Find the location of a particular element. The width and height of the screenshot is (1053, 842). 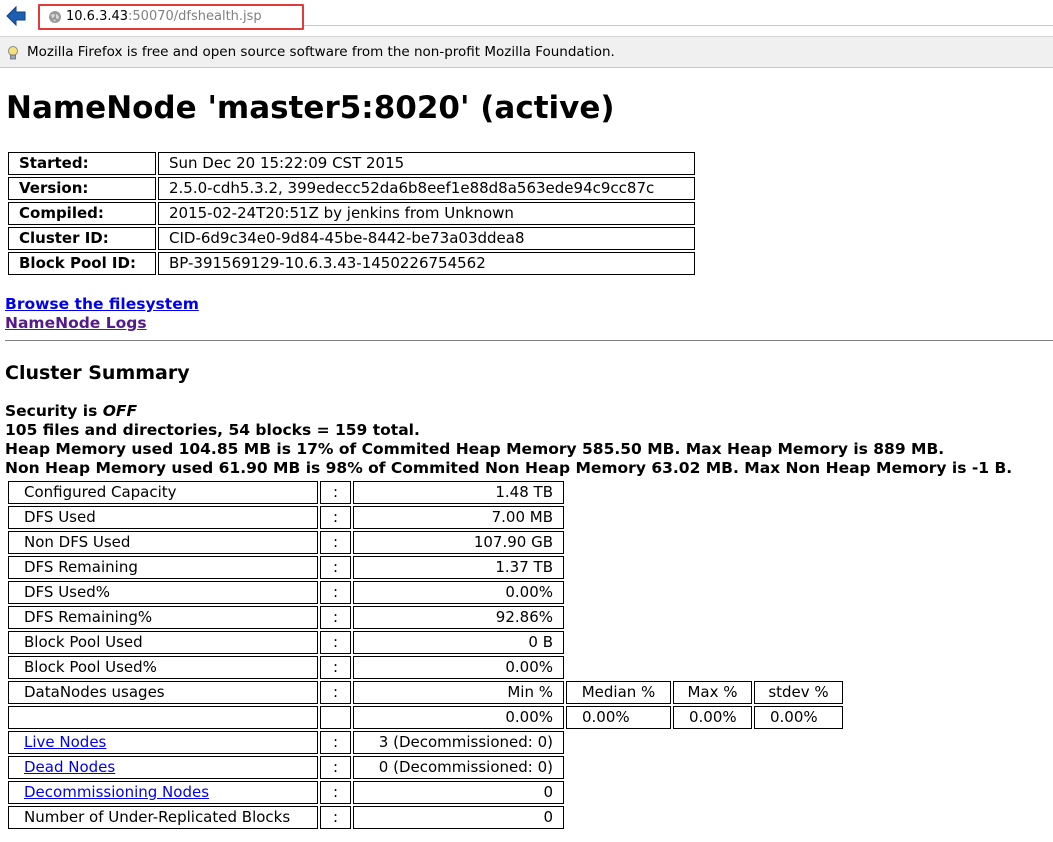

url-path: :50070/dfshealth.jsp is located at coordinates (195, 16).